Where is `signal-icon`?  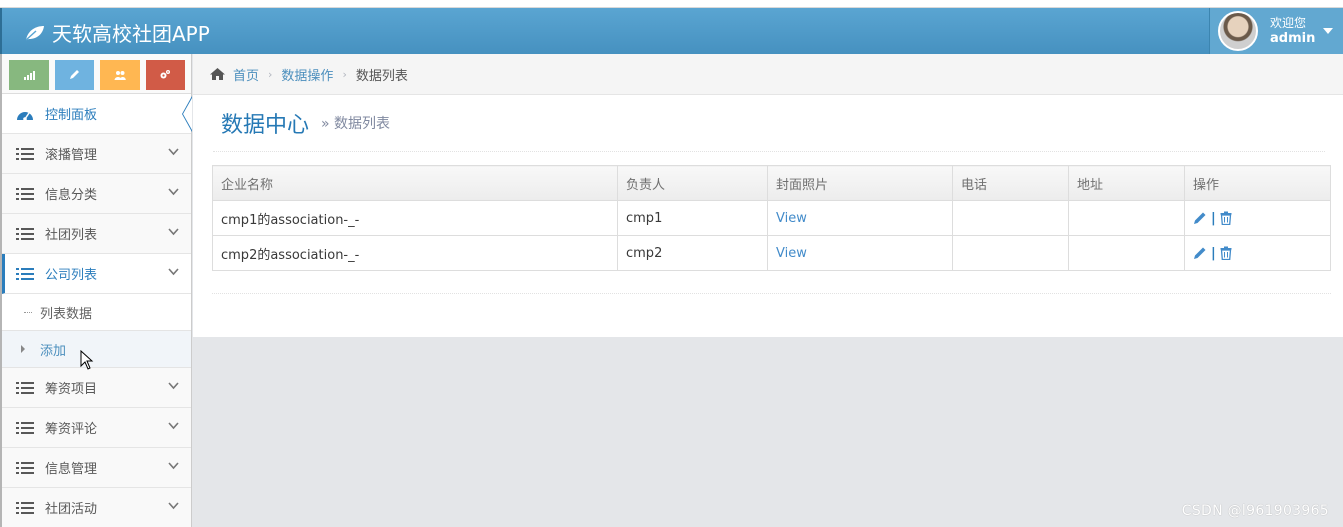
signal-icon is located at coordinates (29, 75).